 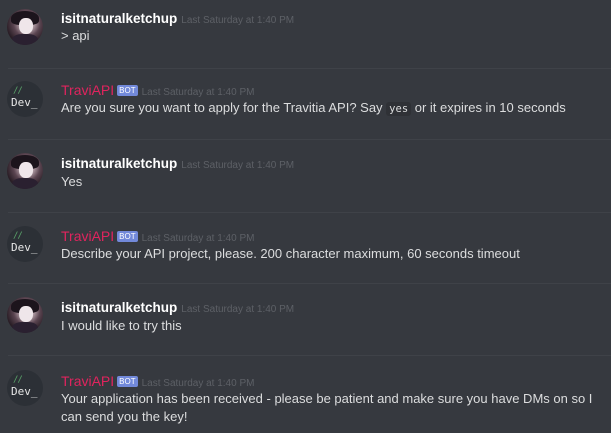 I want to click on message-text: > api, so click(x=75, y=35).